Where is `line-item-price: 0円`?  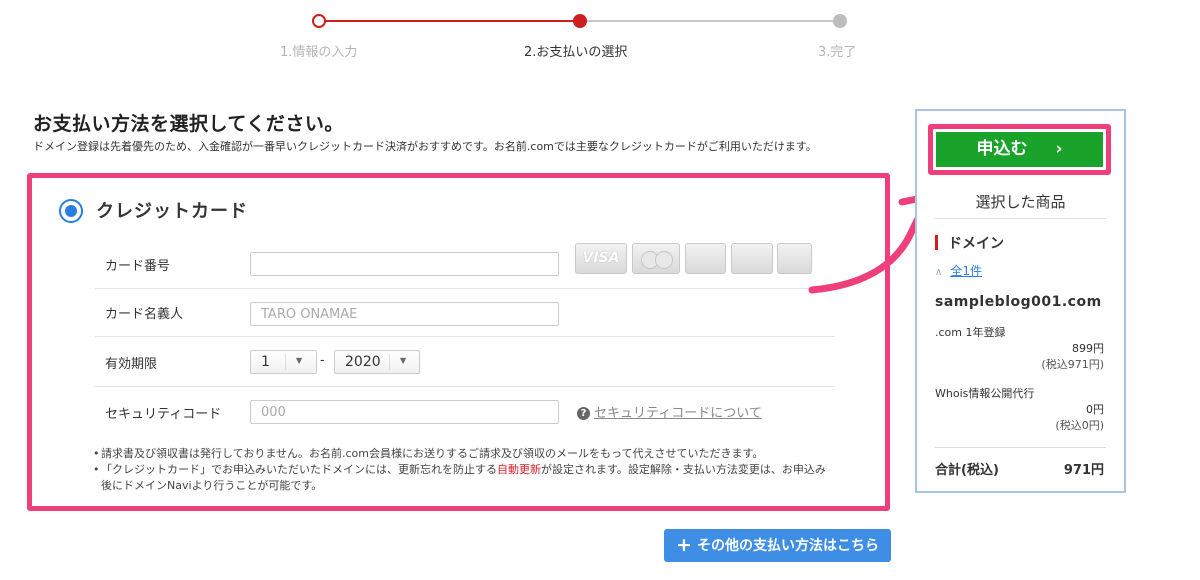 line-item-price: 0円 is located at coordinates (1095, 409).